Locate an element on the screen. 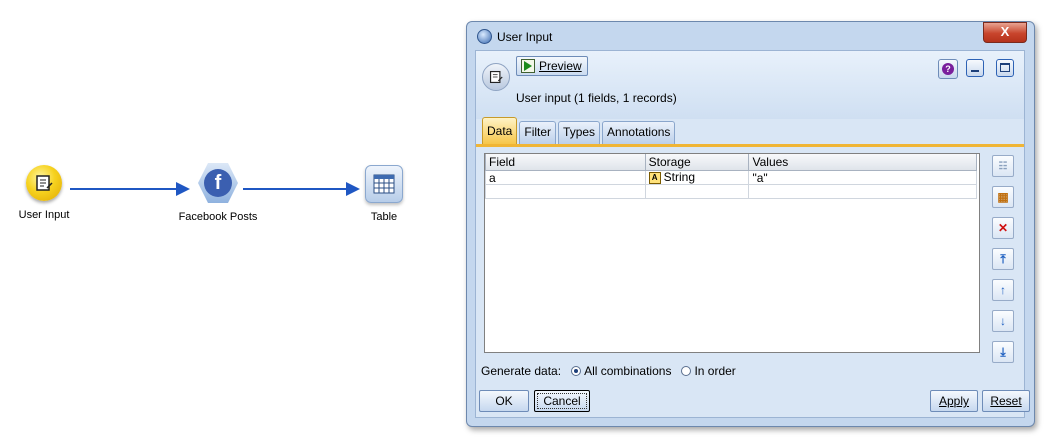 This screenshot has width=1056, height=439. move-up-button: ↑ is located at coordinates (1003, 290).